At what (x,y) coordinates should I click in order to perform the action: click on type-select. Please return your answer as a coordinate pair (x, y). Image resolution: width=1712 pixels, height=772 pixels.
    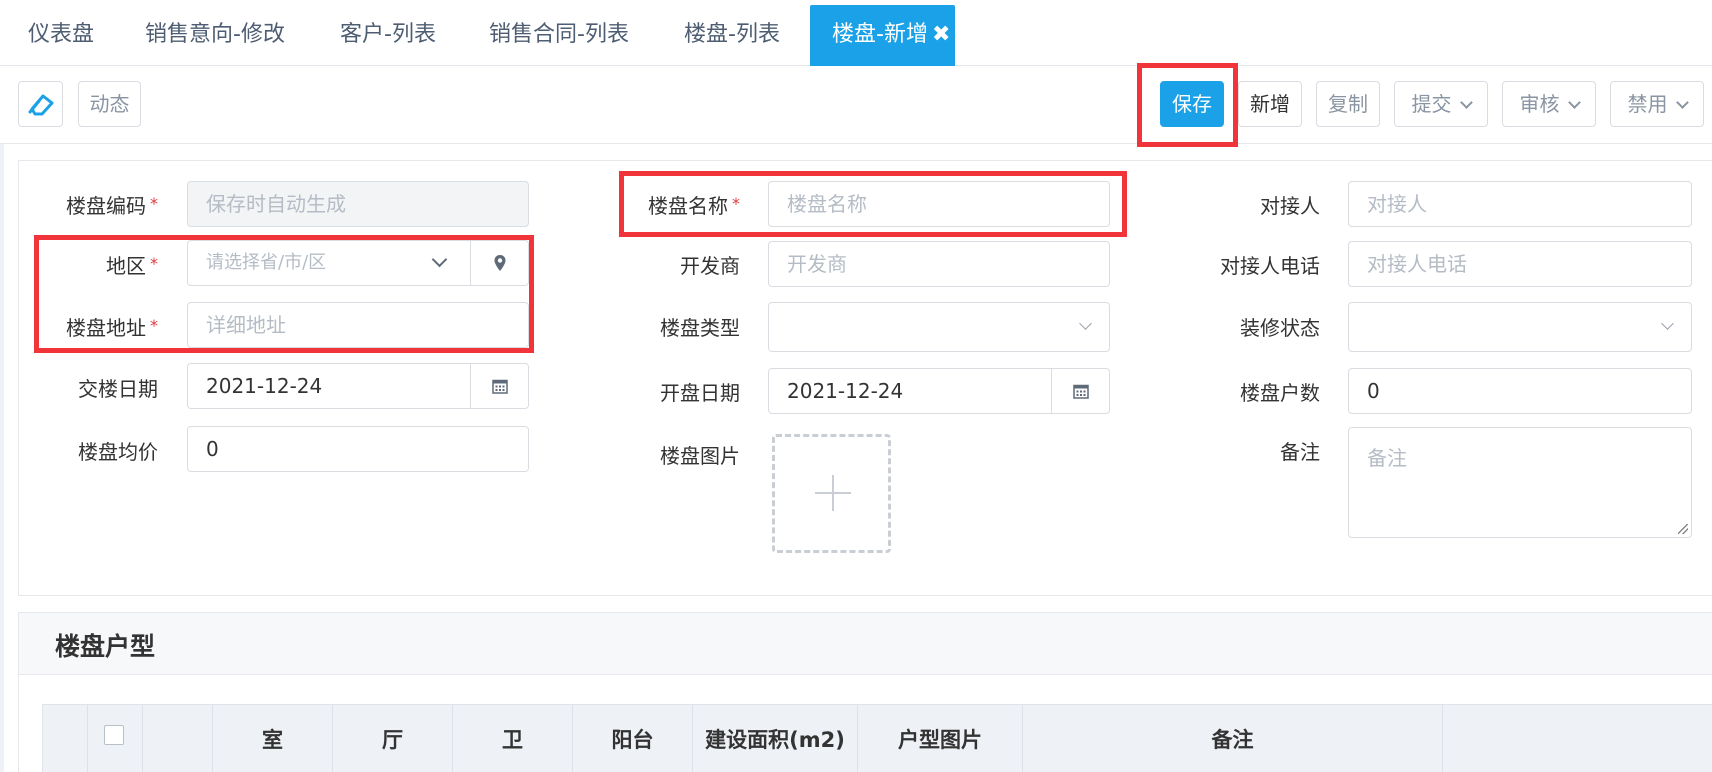
    Looking at the image, I should click on (939, 327).